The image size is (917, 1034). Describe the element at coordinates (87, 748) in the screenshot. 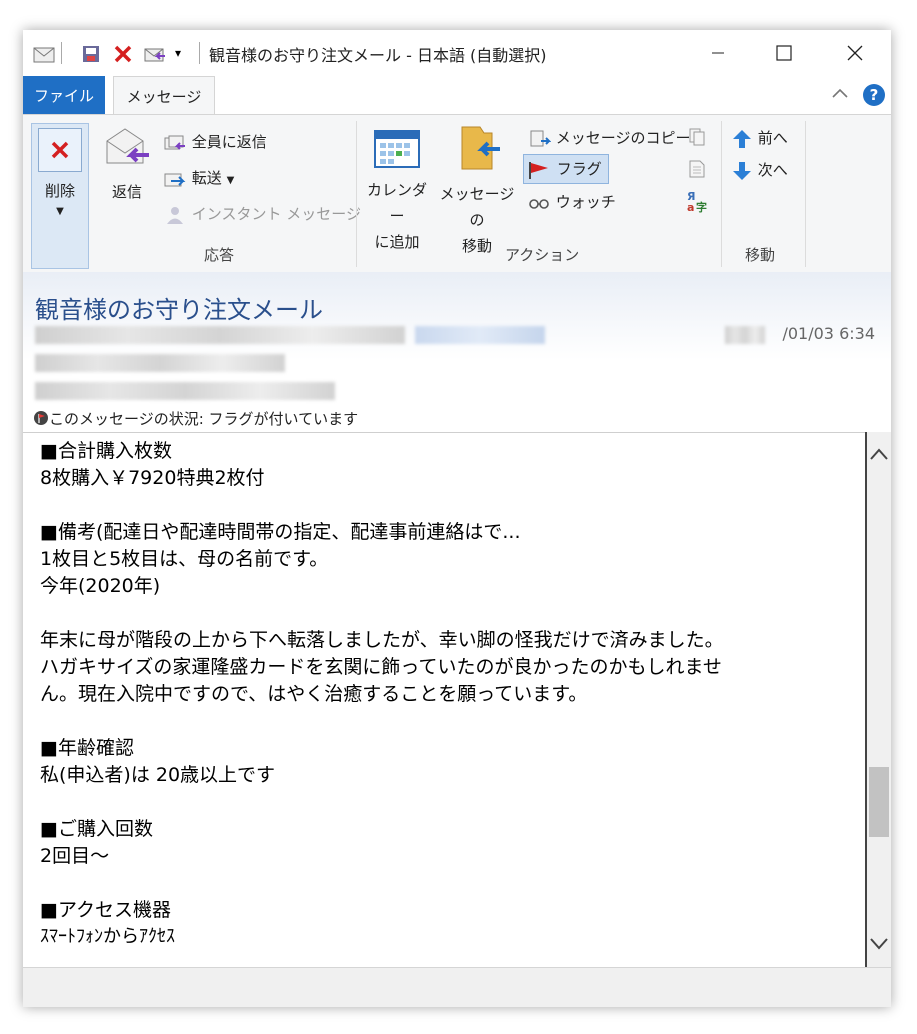

I see `body-line: ■年齢確認` at that location.